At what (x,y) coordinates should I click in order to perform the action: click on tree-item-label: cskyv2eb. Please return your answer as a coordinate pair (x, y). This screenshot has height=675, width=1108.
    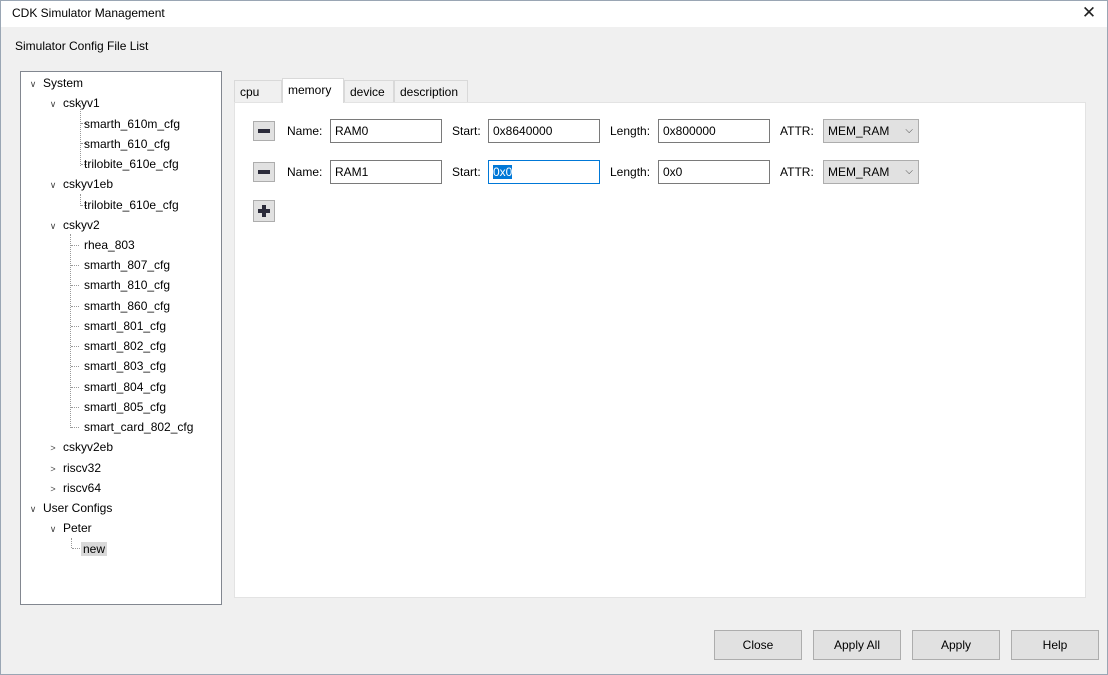
    Looking at the image, I should click on (88, 447).